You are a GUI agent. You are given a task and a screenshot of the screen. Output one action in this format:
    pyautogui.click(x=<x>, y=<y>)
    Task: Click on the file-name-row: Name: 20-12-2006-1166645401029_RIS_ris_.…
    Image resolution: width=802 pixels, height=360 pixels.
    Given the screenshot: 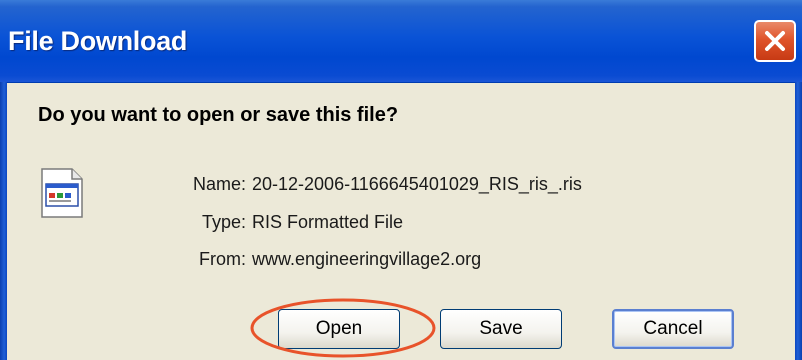 What is the action you would take?
    pyautogui.click(x=387, y=184)
    